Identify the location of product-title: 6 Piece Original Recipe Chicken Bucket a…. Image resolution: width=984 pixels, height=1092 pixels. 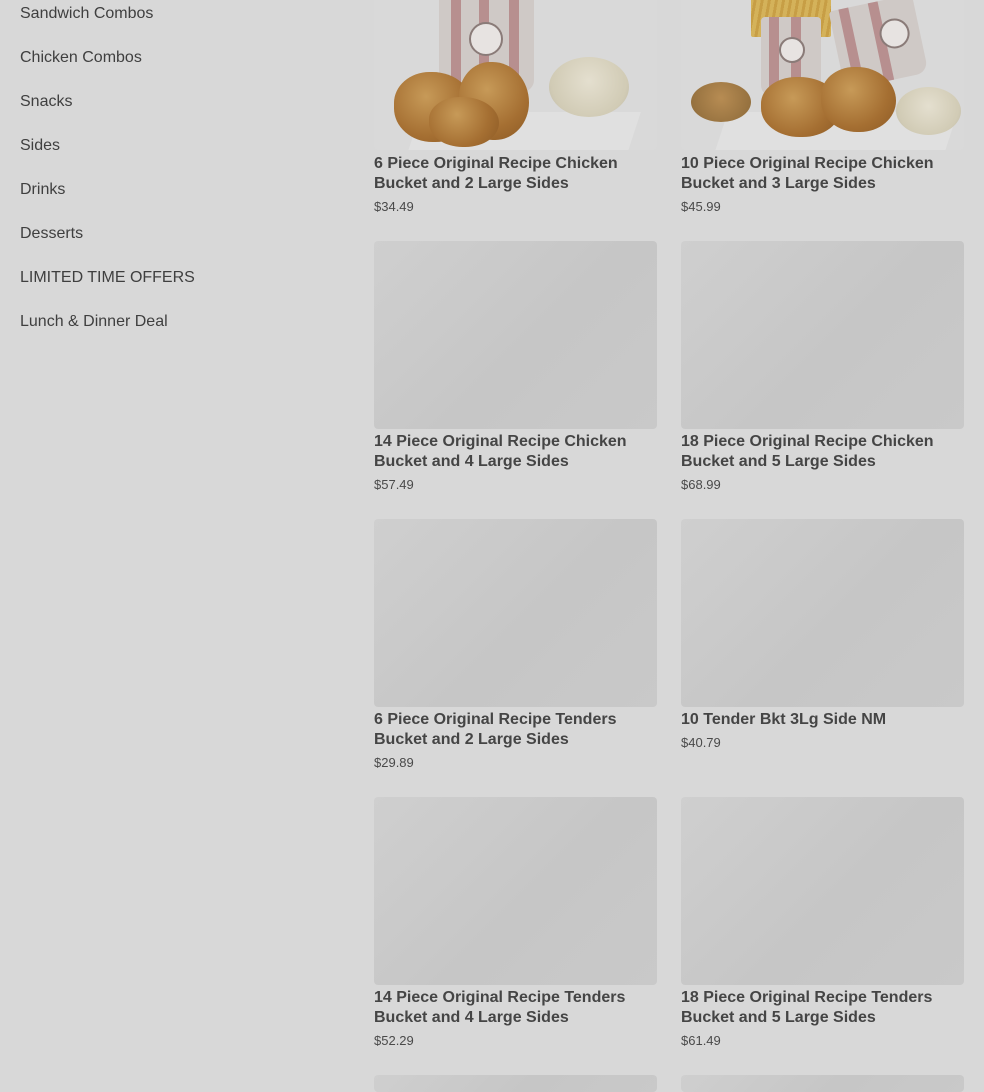
(516, 174).